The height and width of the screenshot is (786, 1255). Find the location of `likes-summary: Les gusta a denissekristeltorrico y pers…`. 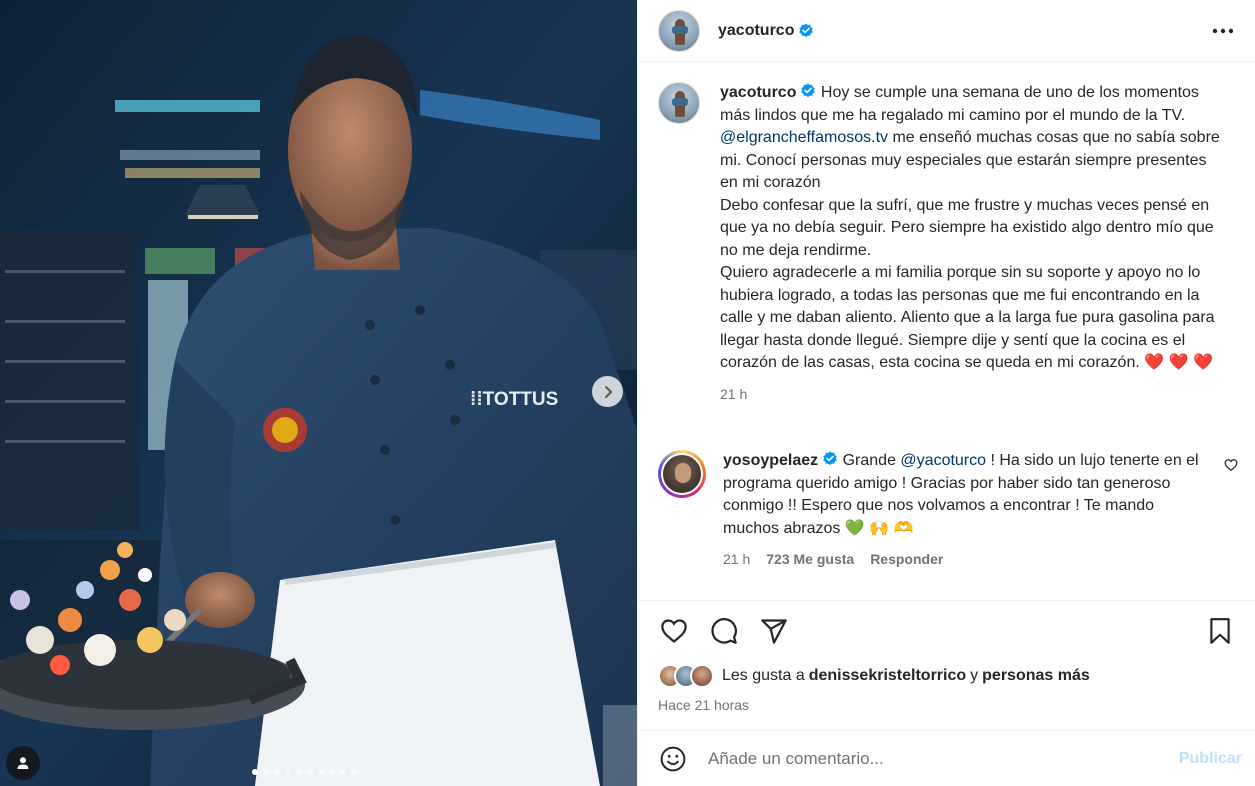

likes-summary: Les gusta a denissekristeltorrico y pers… is located at coordinates (874, 676).